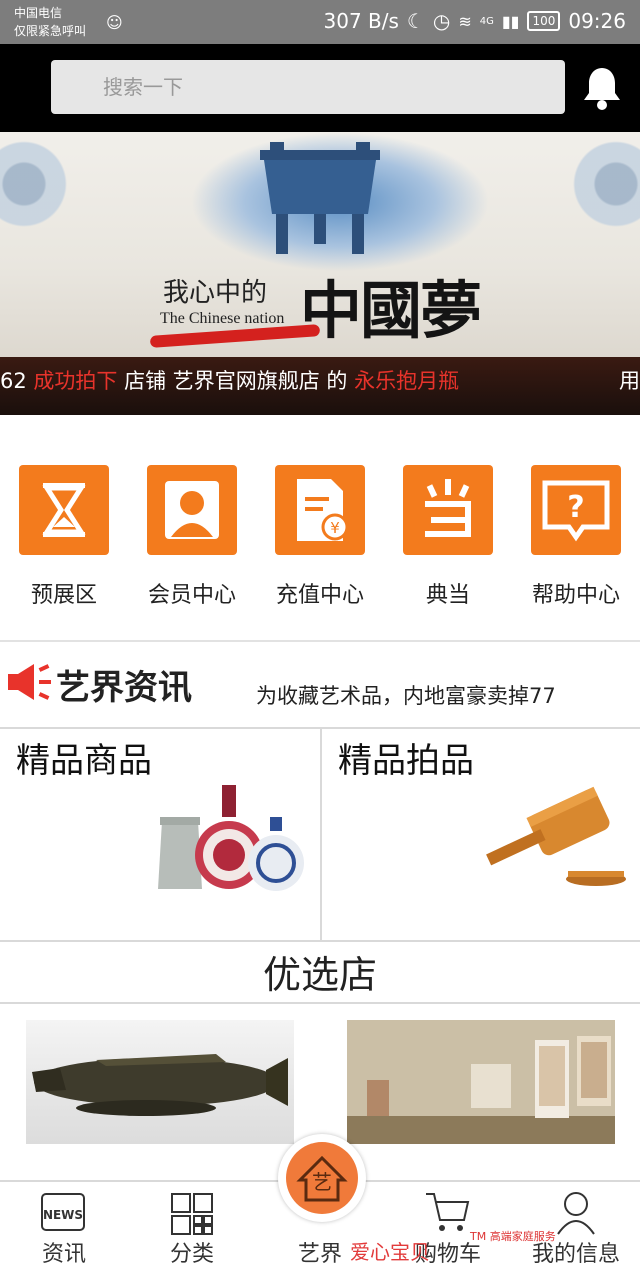 The height and width of the screenshot is (1282, 640). I want to click on news-icon: NEWS, so click(63, 1212).